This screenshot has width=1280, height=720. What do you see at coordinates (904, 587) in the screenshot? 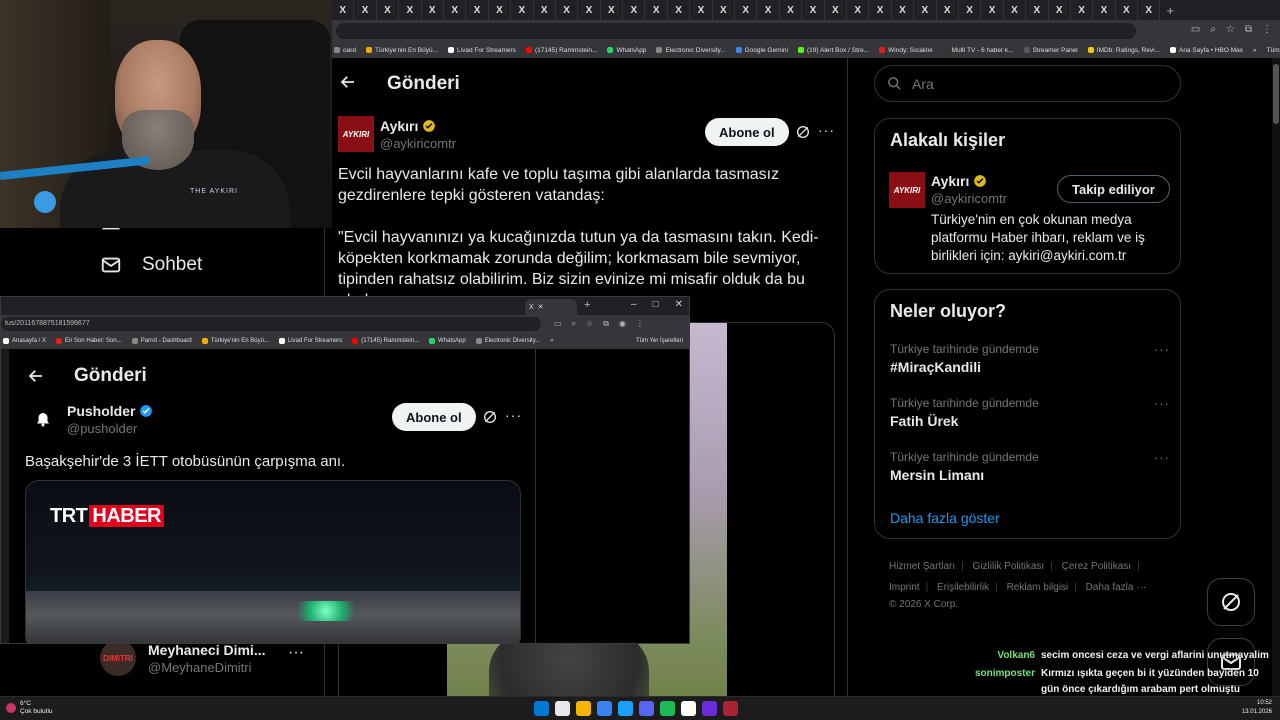
I see `footer-link: Imprint` at bounding box center [904, 587].